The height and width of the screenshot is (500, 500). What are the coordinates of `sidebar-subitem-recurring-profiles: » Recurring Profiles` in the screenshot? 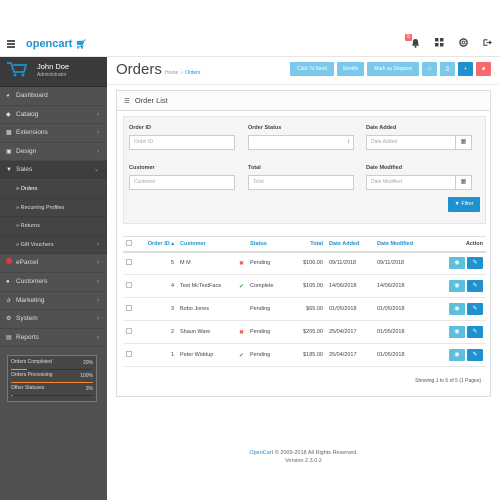 It's located at (53, 208).